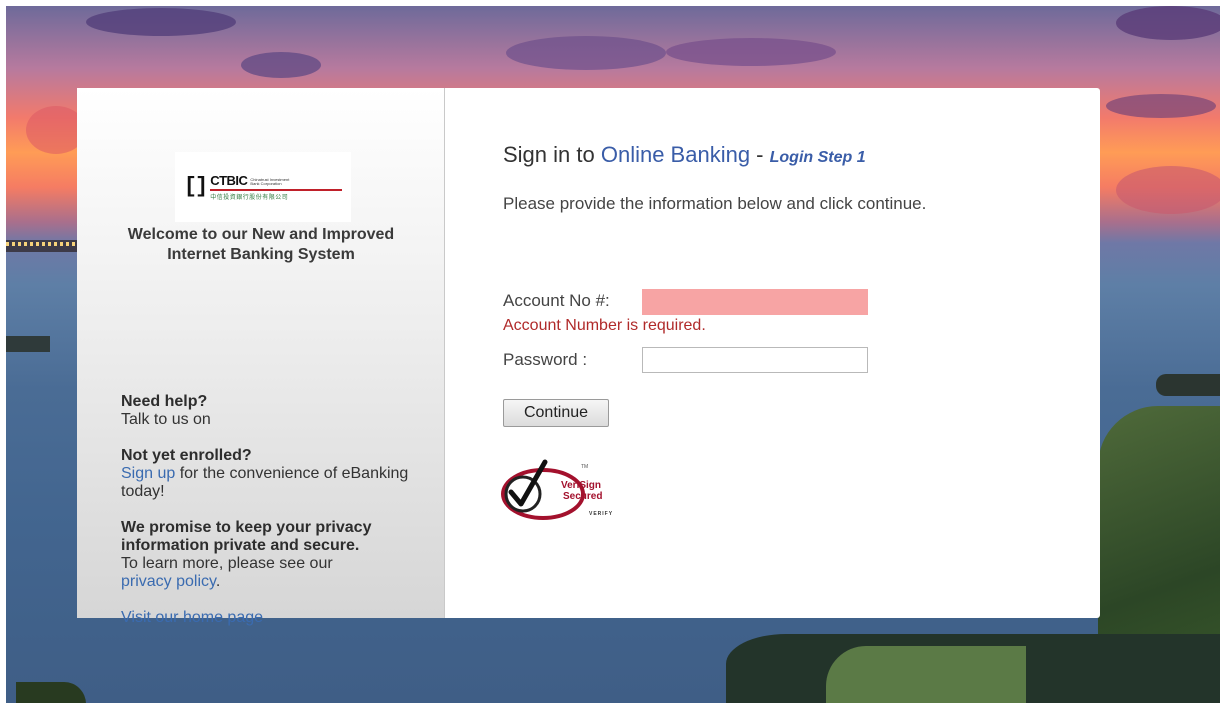 The height and width of the screenshot is (703, 1226). I want to click on title-highlight: Online Banking, so click(675, 154).